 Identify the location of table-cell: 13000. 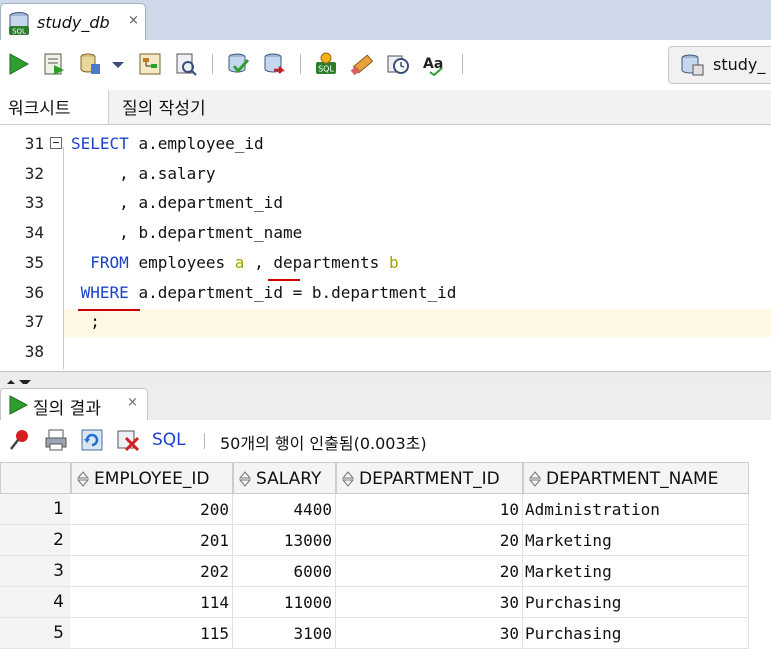
(284, 540).